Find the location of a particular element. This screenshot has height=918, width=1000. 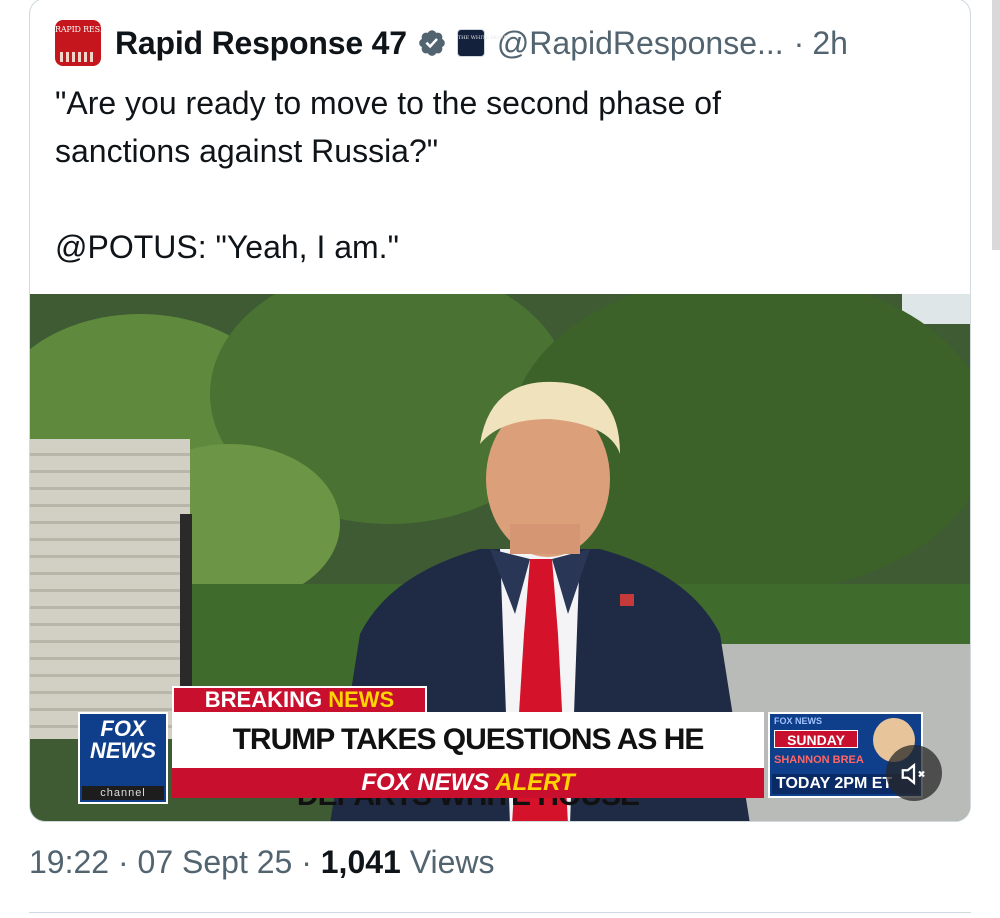

alert-bar: FOX NEWS ALERT is located at coordinates (468, 783).